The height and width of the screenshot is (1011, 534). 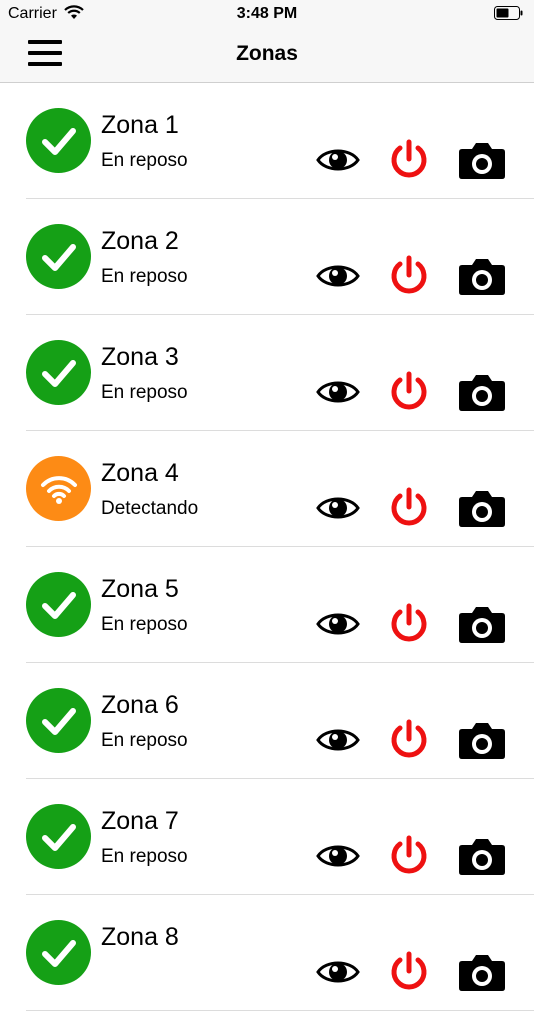 What do you see at coordinates (267, 953) in the screenshot?
I see `zone-row: Zona 8` at bounding box center [267, 953].